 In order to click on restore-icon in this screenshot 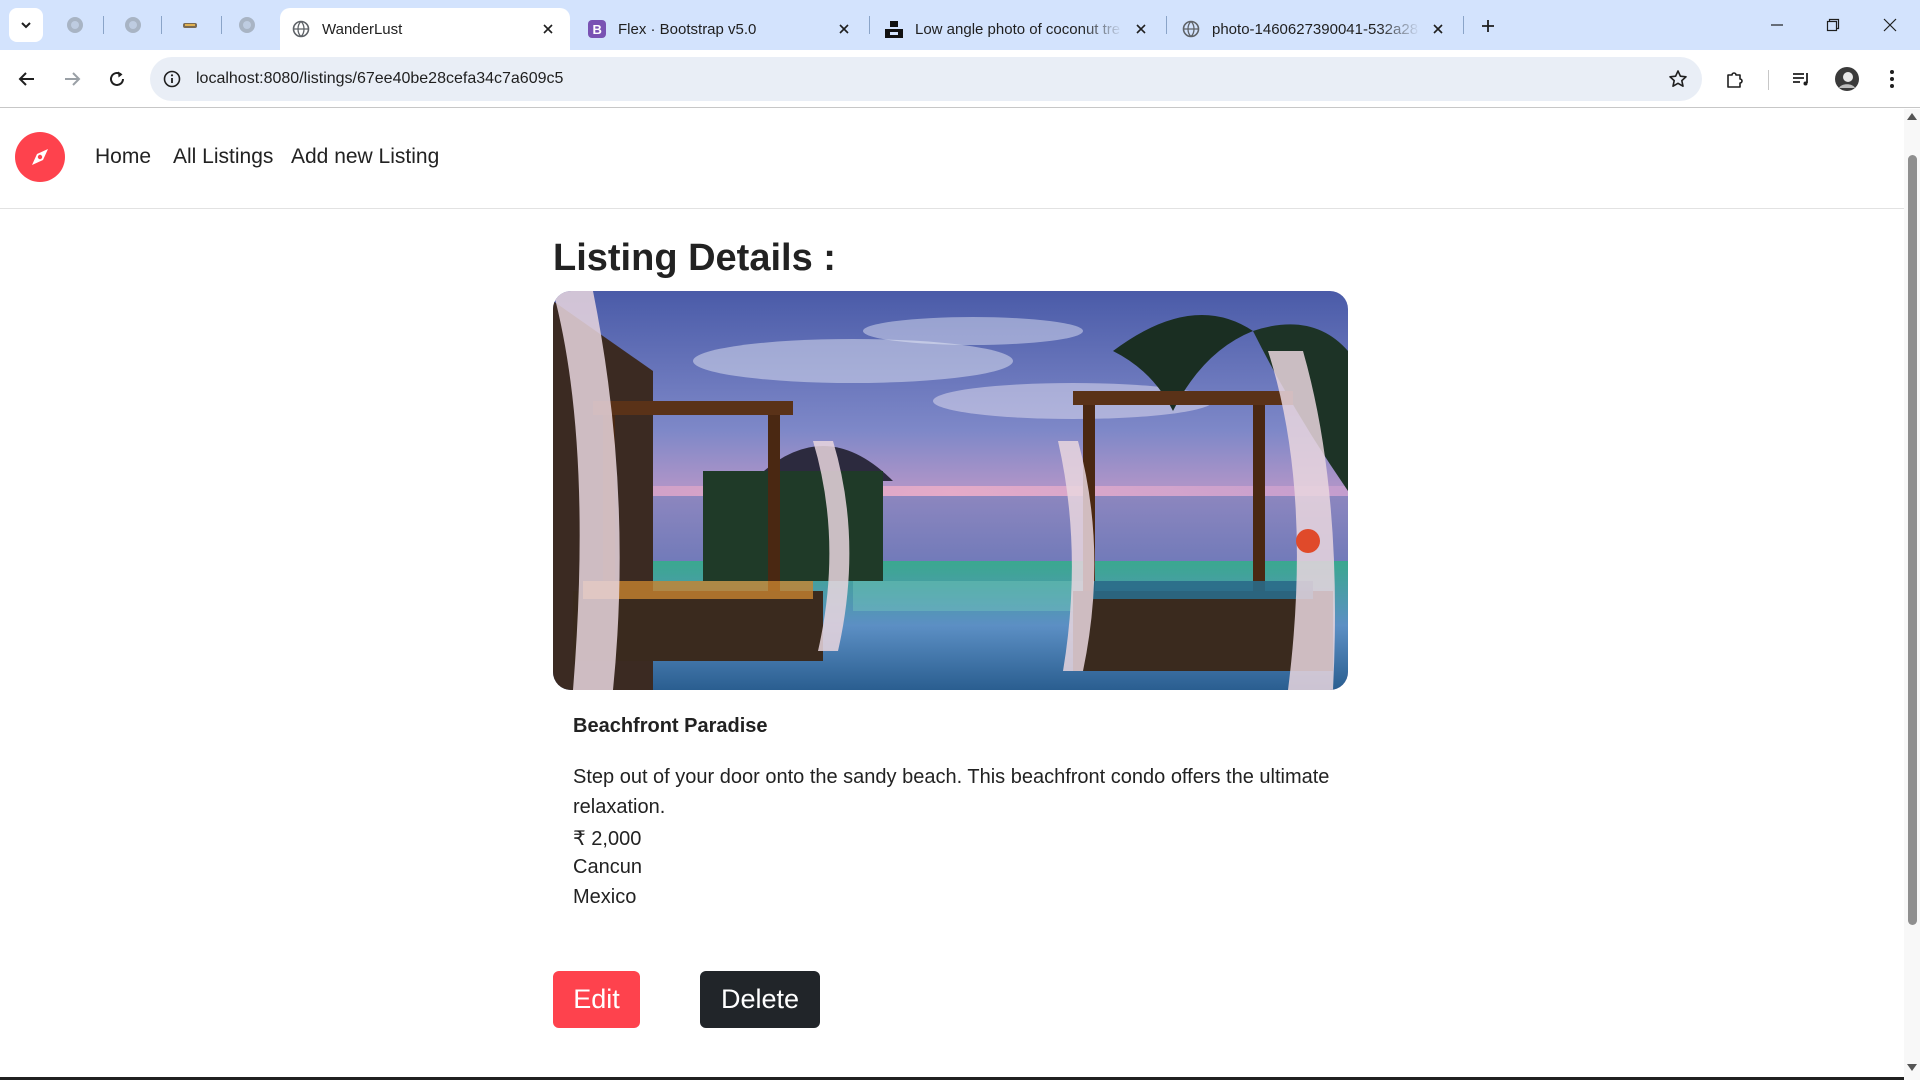, I will do `click(1833, 25)`.